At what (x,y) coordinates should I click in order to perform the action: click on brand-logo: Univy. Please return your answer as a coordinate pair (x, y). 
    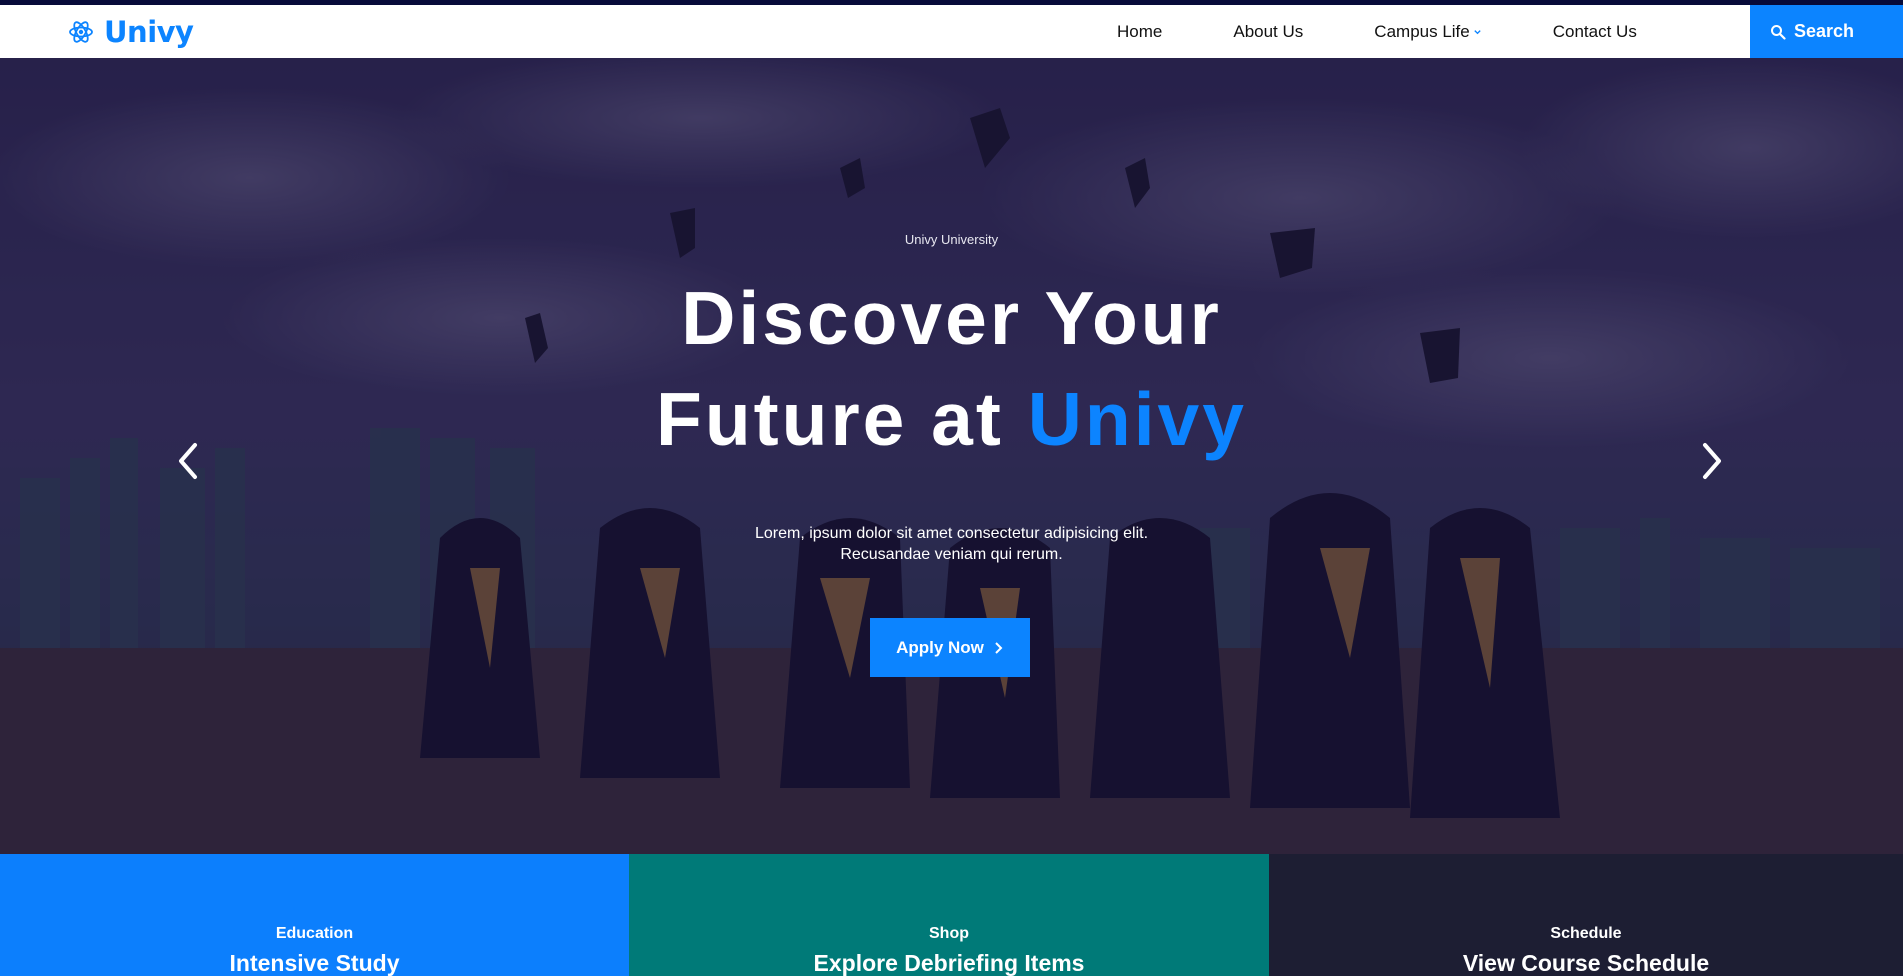
    Looking at the image, I should click on (131, 32).